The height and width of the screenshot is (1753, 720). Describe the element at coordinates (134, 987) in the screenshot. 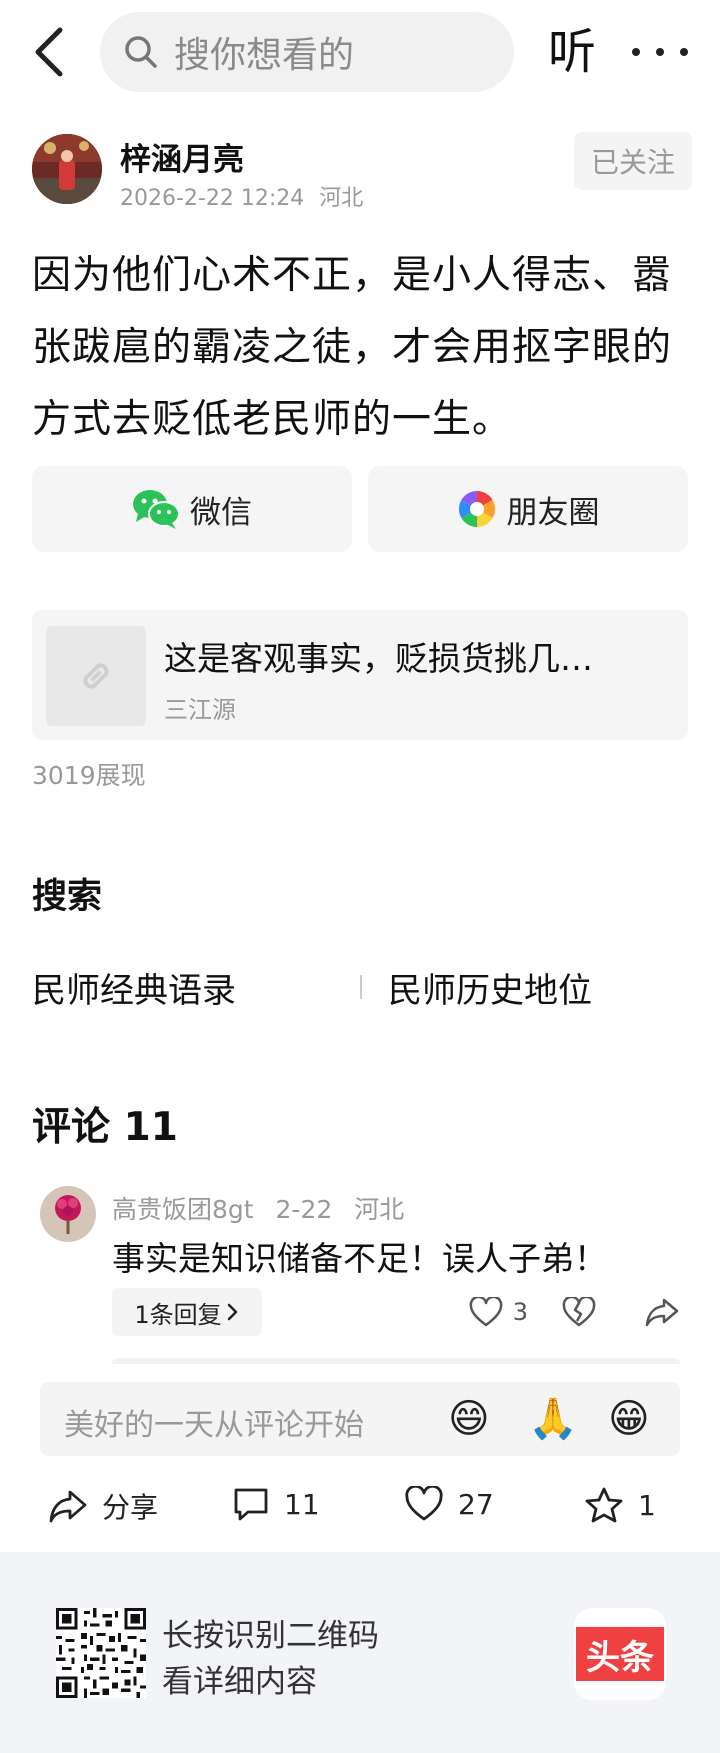

I see `search-suggestion: 民师经典语录` at that location.